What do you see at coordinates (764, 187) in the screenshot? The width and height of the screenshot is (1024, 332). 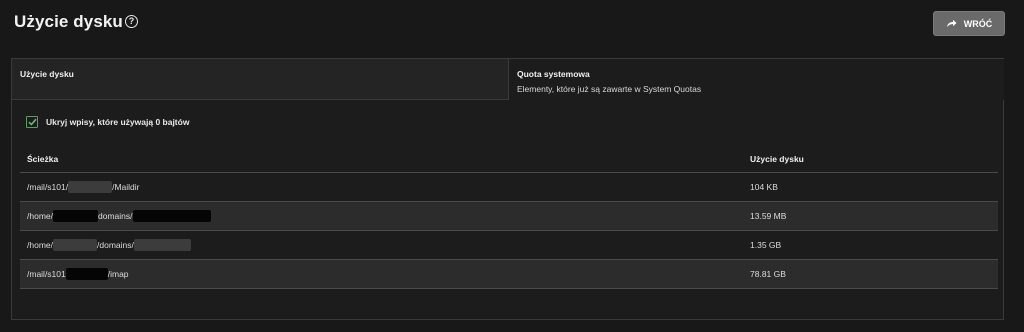 I see `size-cell: 104 KB` at bounding box center [764, 187].